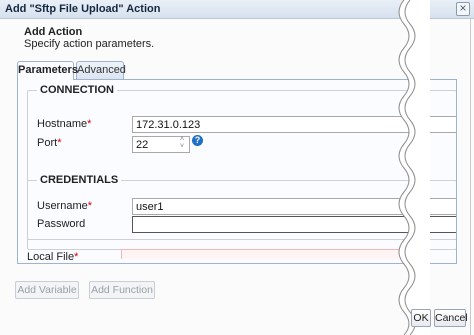  What do you see at coordinates (237, 9) in the screenshot?
I see `dialog-titlebar: Add "Sftp File Upload" Action ×` at bounding box center [237, 9].